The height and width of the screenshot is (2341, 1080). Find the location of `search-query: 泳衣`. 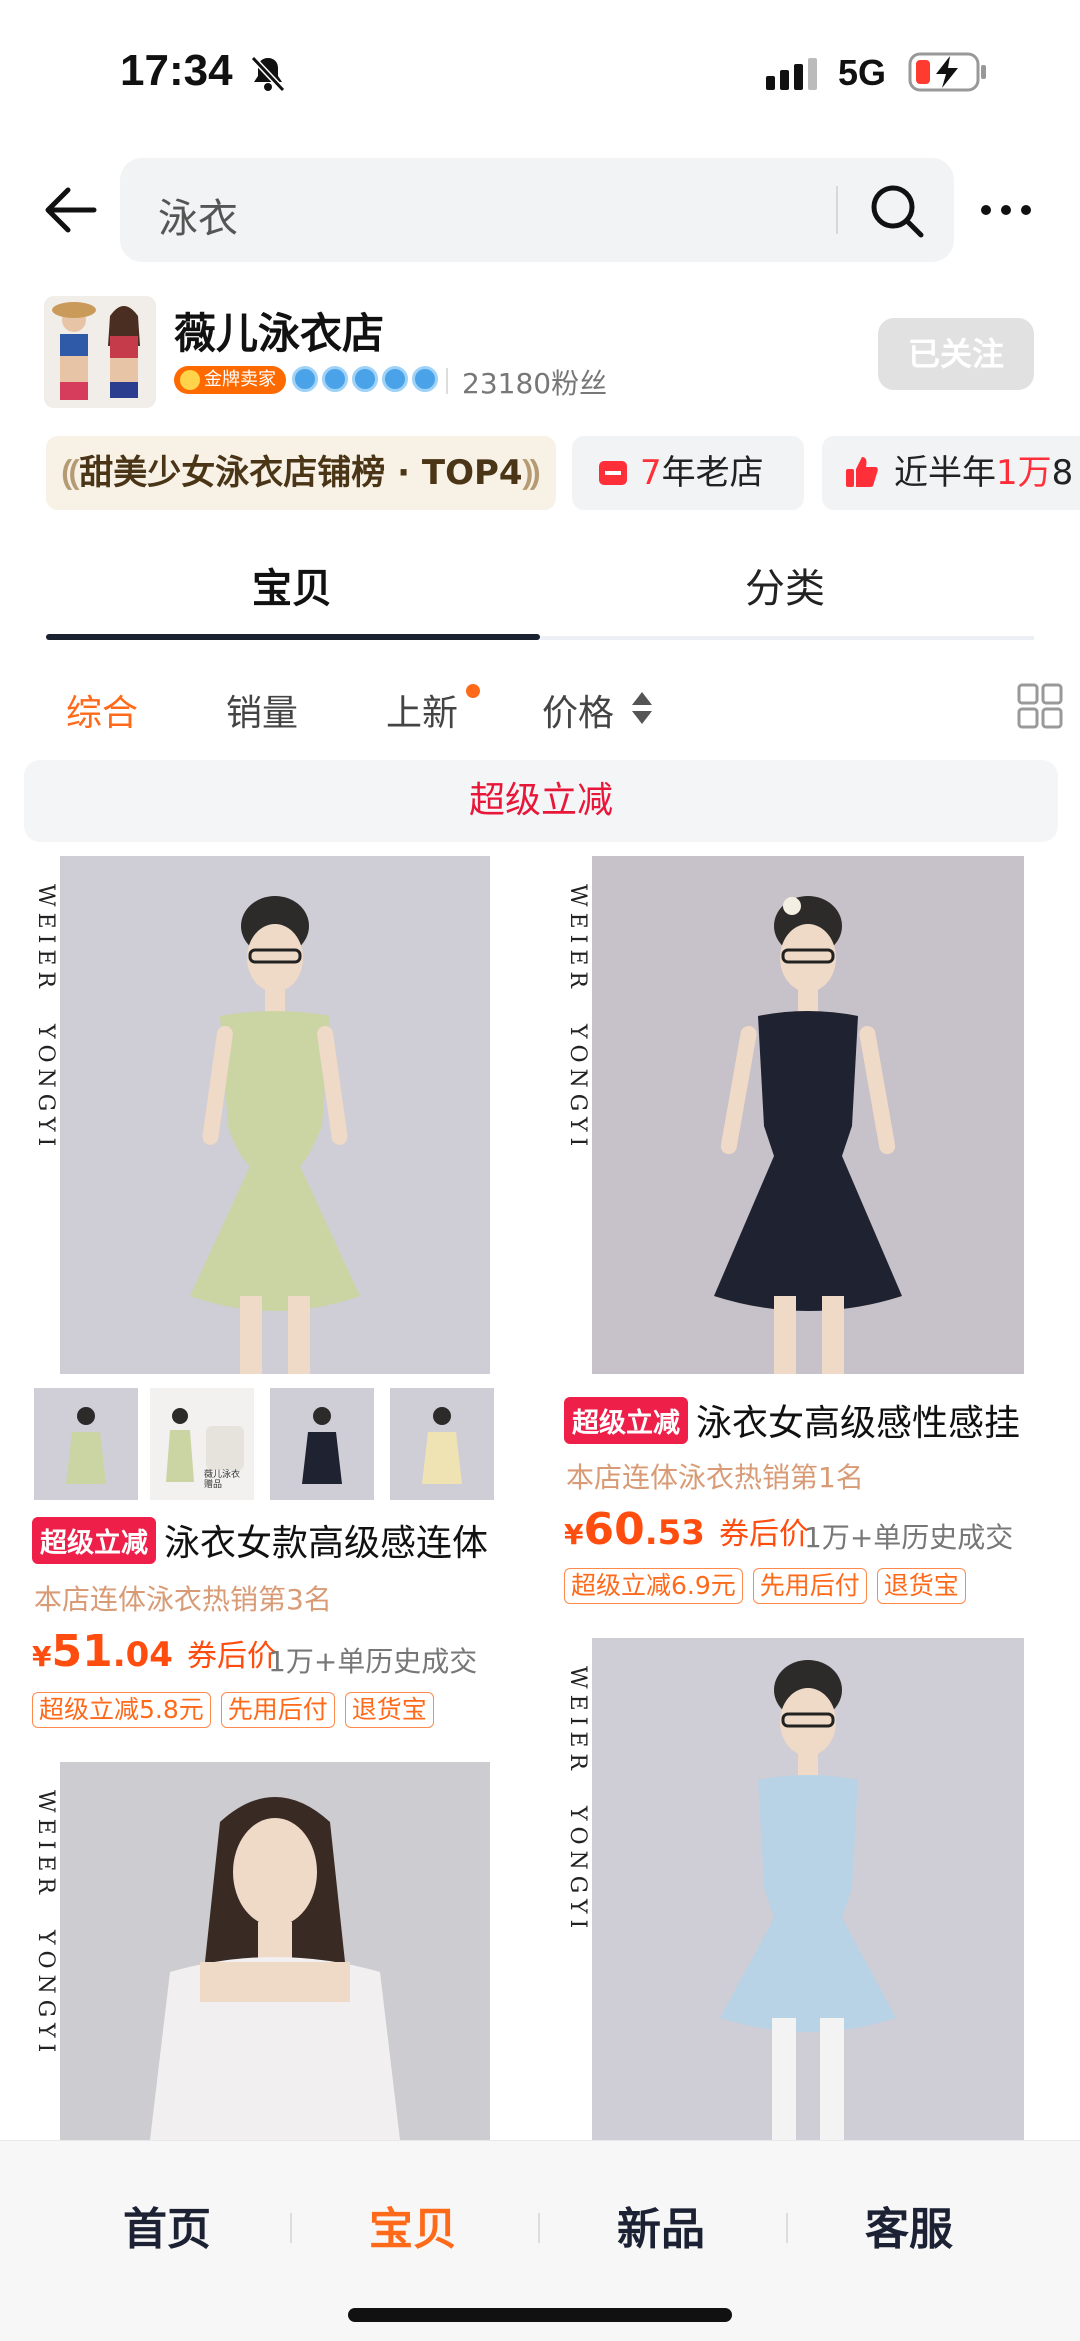

search-query: 泳衣 is located at coordinates (198, 215).